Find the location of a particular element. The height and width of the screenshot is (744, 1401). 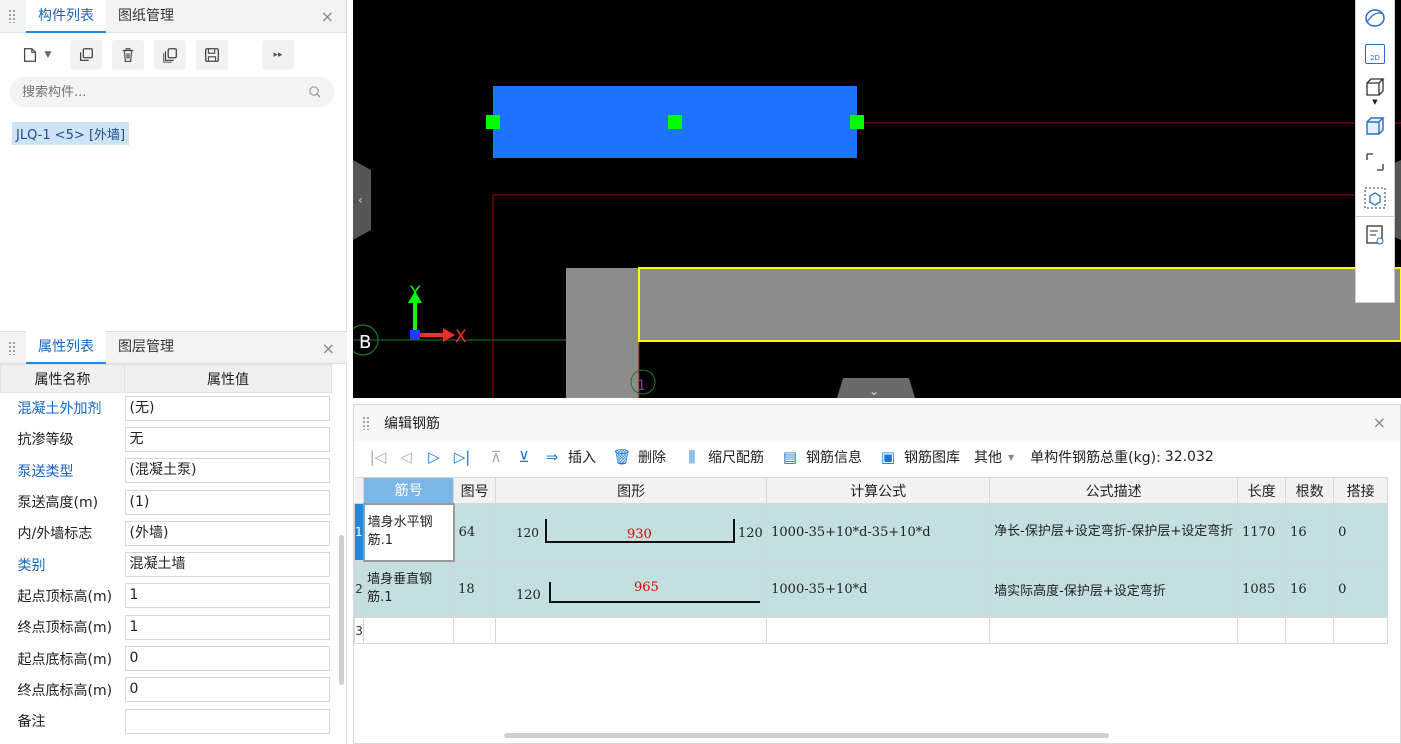

grip-start is located at coordinates (493, 122).